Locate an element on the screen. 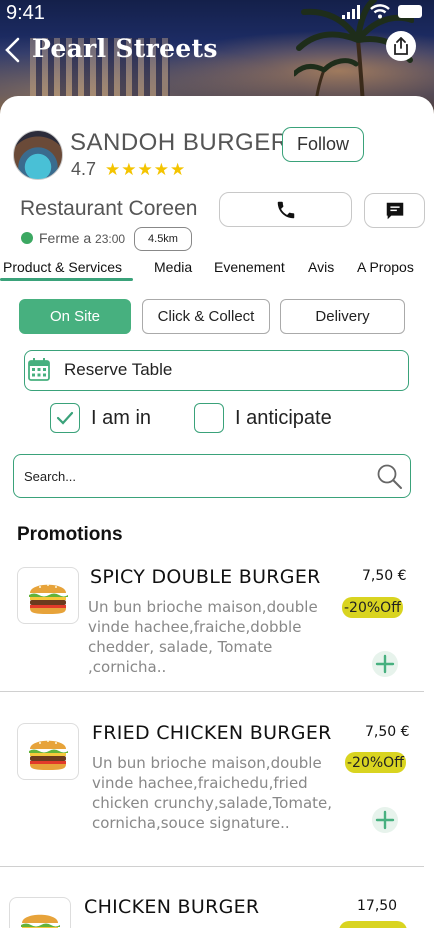 The image size is (434, 928). restaurant-avatar is located at coordinates (38, 155).